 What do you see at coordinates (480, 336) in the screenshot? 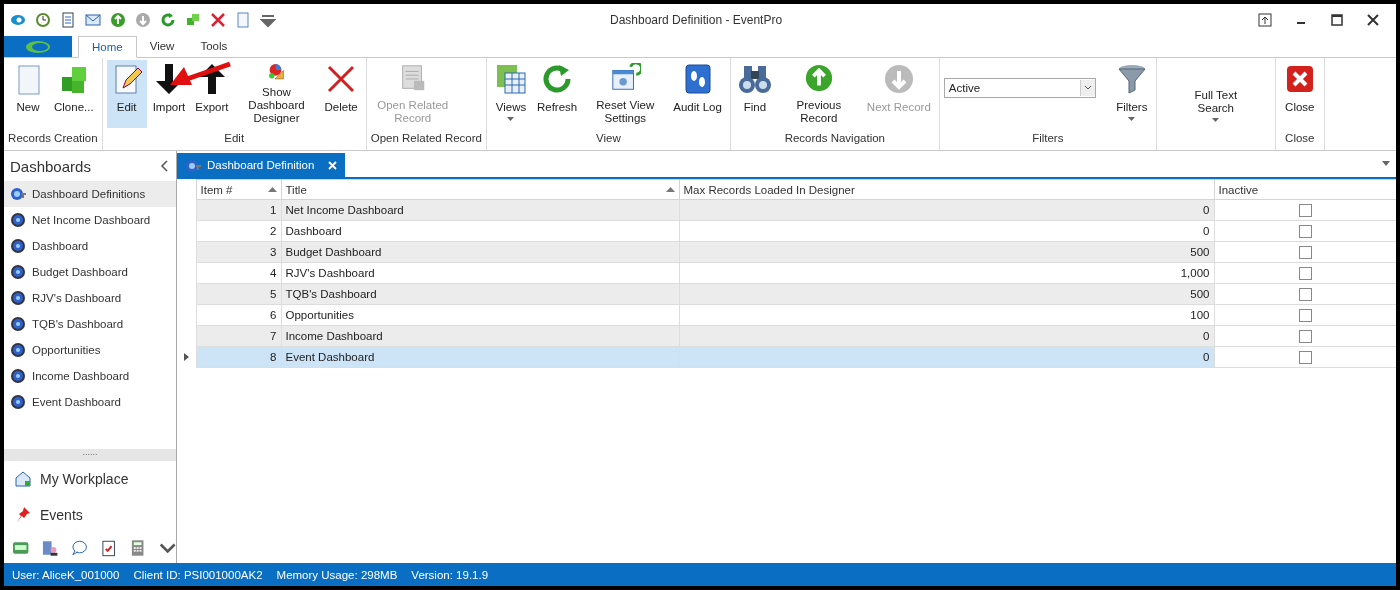
I see `table-cell: Income Dashboard` at bounding box center [480, 336].